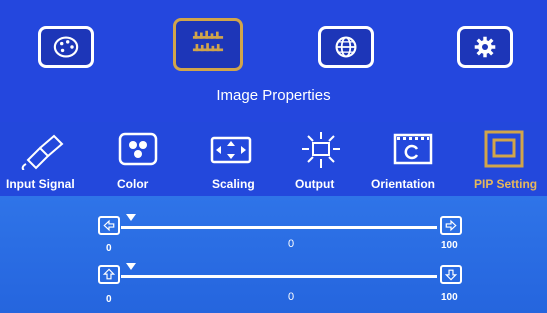 This screenshot has height=313, width=547. Describe the element at coordinates (449, 245) in the screenshot. I see `slider-1-max: 100` at that location.